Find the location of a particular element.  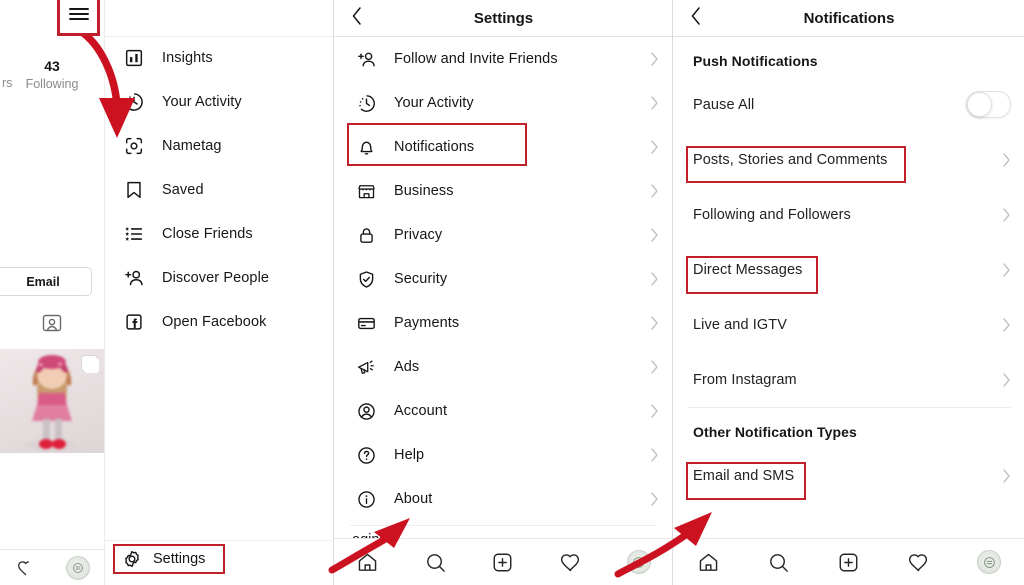

drawer-item-close-friends: Close Friends is located at coordinates (219, 234).